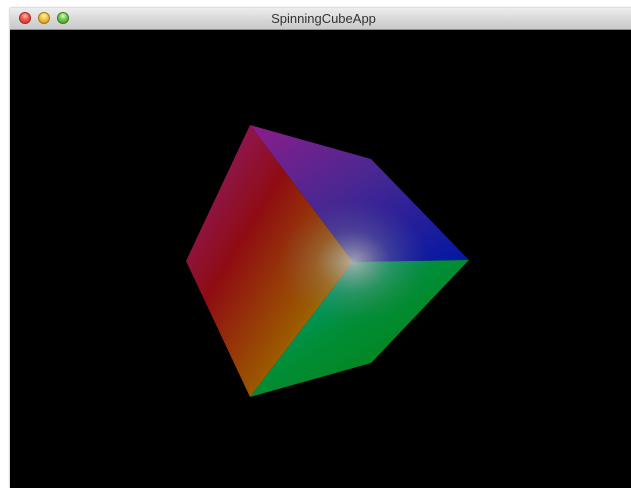 The height and width of the screenshot is (488, 631). I want to click on window-title: SpinningCubeApp, so click(323, 18).